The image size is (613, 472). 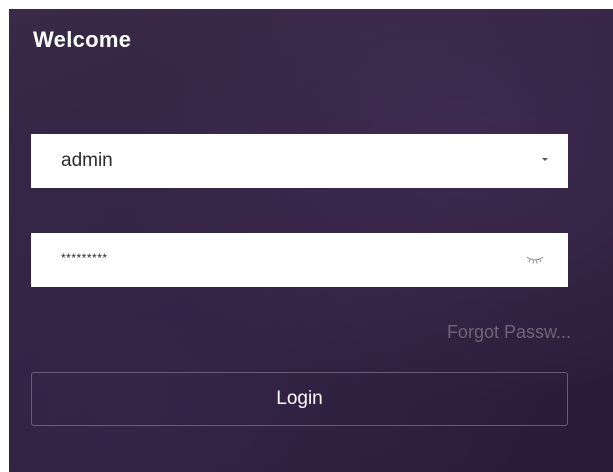 I want to click on welcome-title: Welcome, so click(x=82, y=39).